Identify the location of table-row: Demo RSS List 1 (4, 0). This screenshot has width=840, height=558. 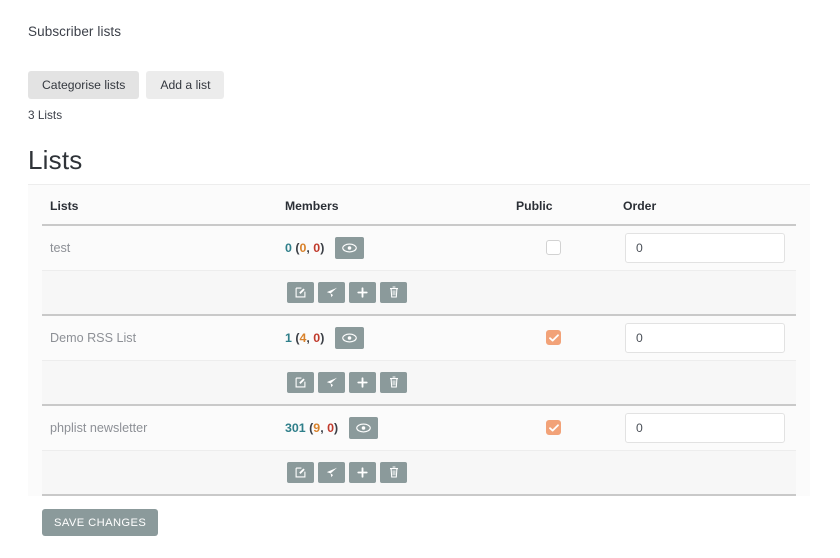
(419, 338).